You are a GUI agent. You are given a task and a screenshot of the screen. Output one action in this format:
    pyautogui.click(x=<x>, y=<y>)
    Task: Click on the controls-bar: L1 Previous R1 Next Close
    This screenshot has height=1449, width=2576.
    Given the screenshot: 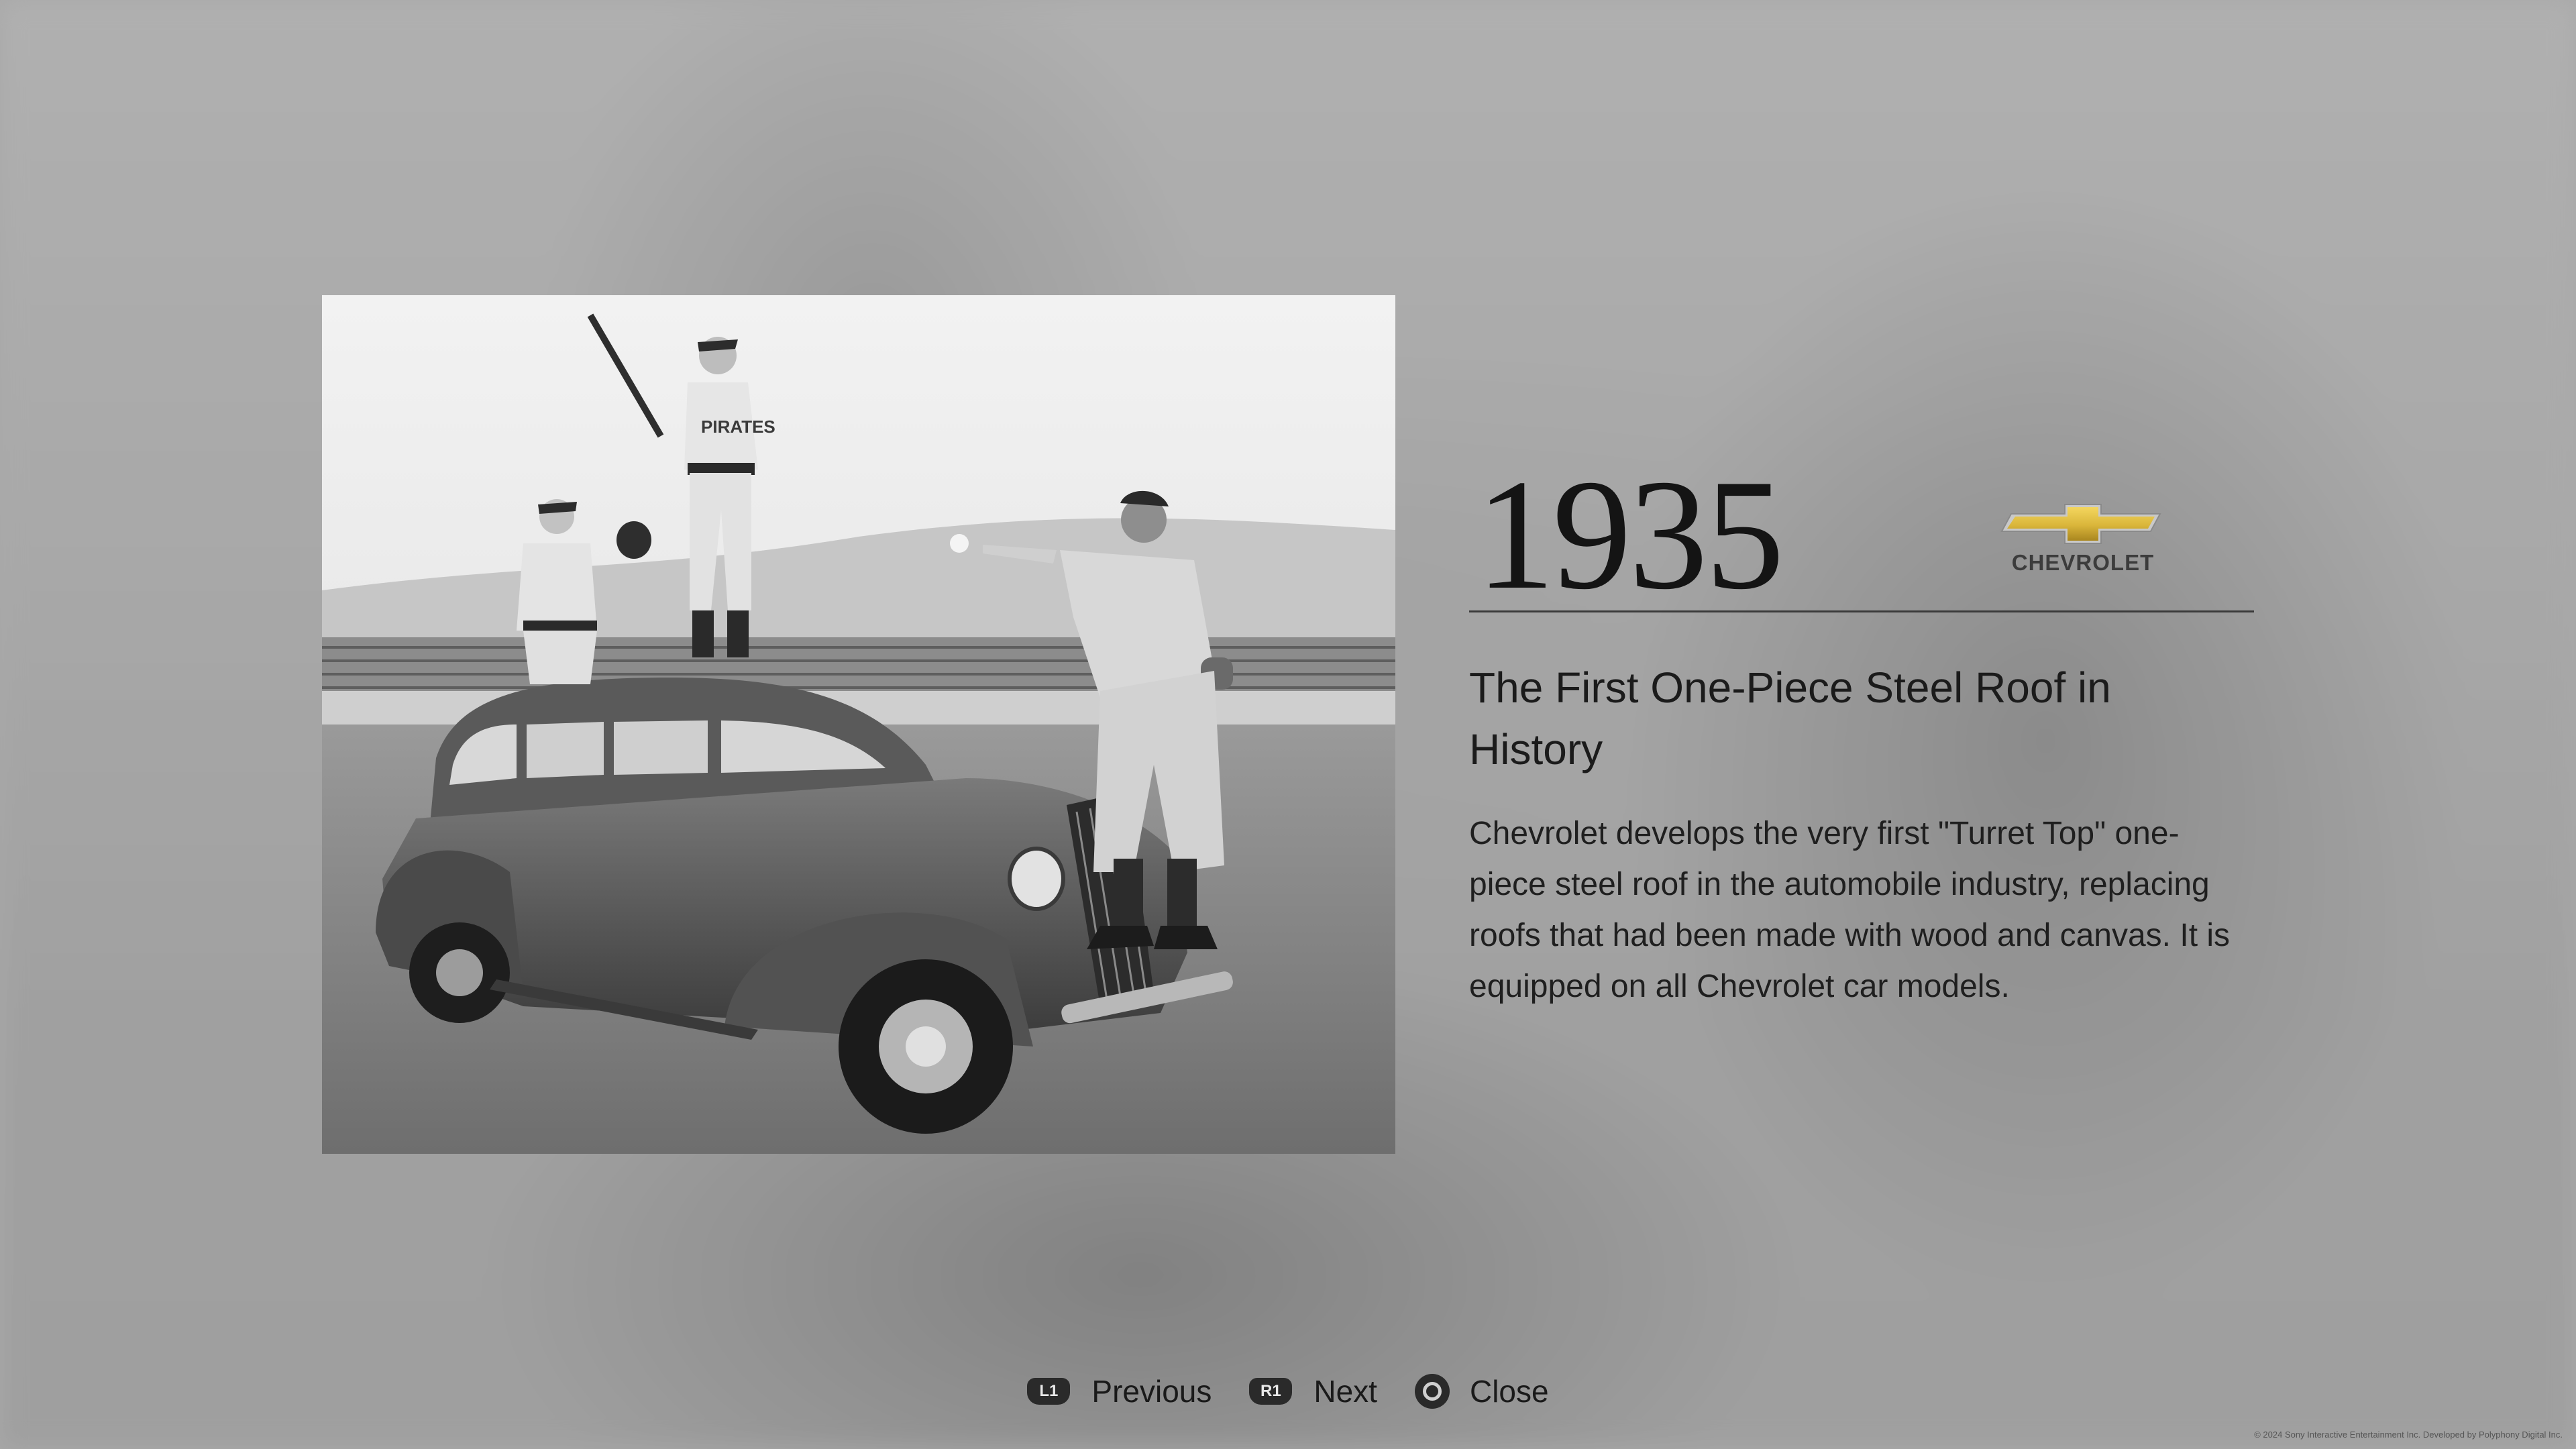 What is the action you would take?
    pyautogui.click(x=1288, y=1391)
    